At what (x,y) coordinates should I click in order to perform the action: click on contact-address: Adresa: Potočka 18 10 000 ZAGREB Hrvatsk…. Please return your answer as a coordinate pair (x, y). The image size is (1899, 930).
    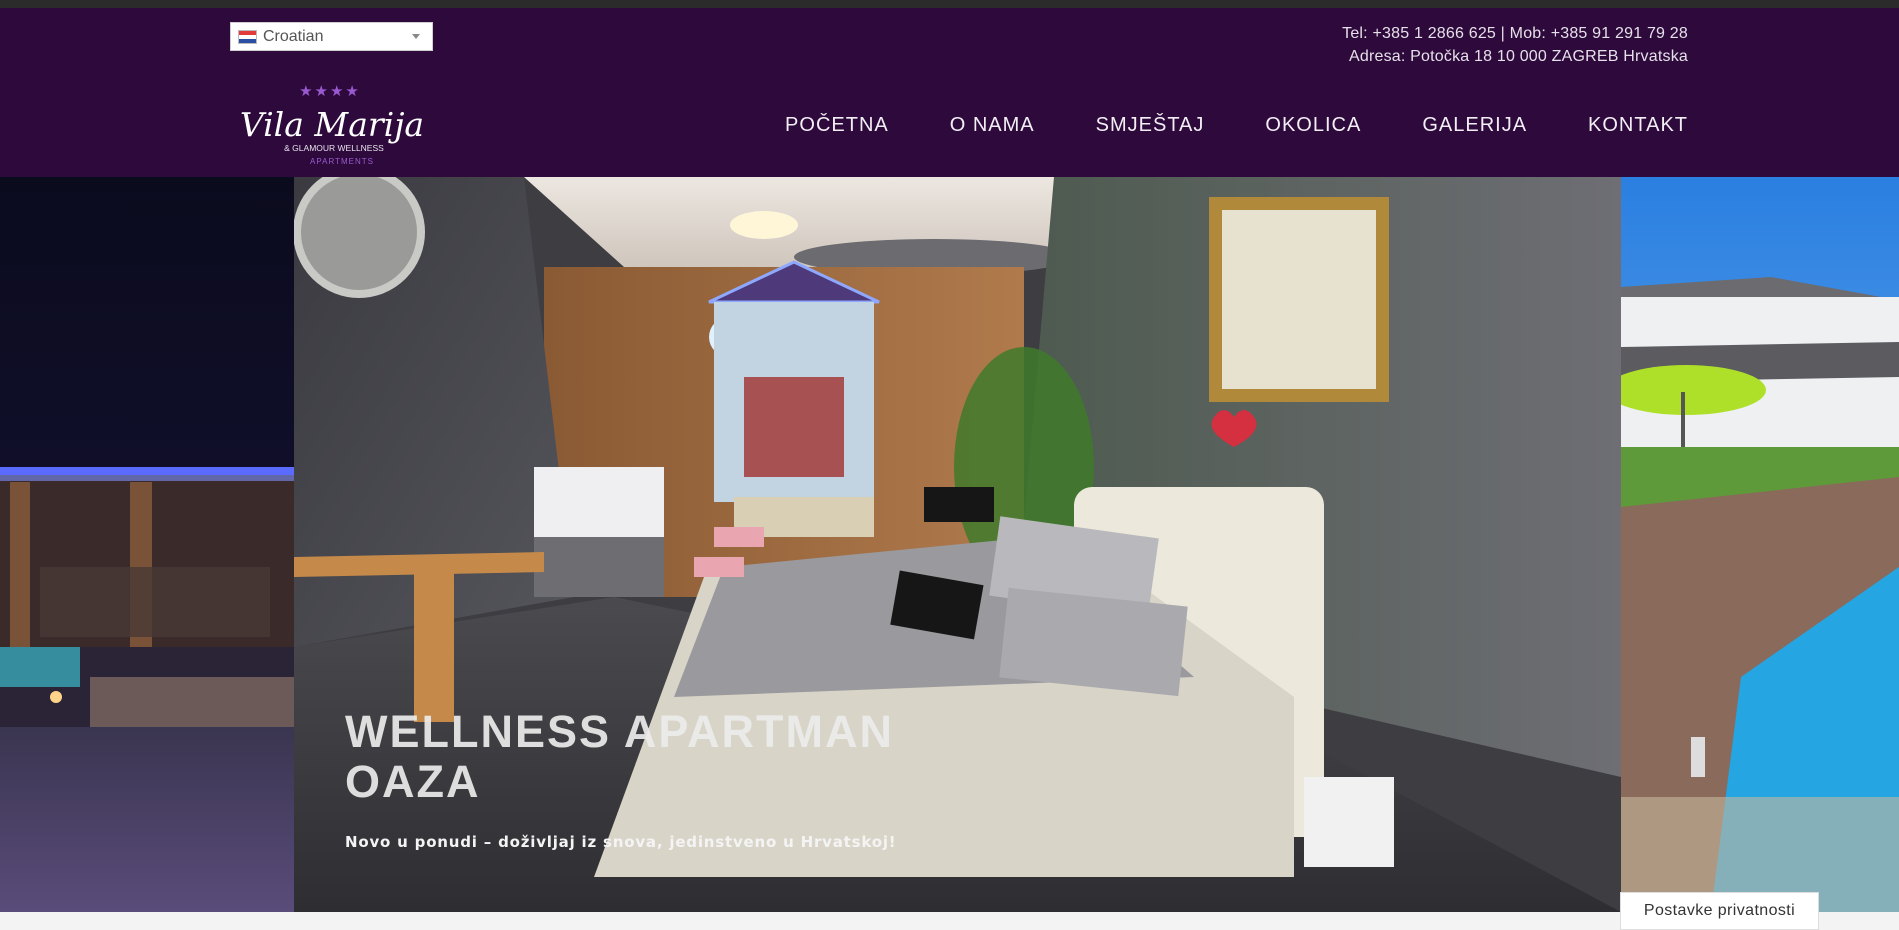
    Looking at the image, I should click on (1518, 56).